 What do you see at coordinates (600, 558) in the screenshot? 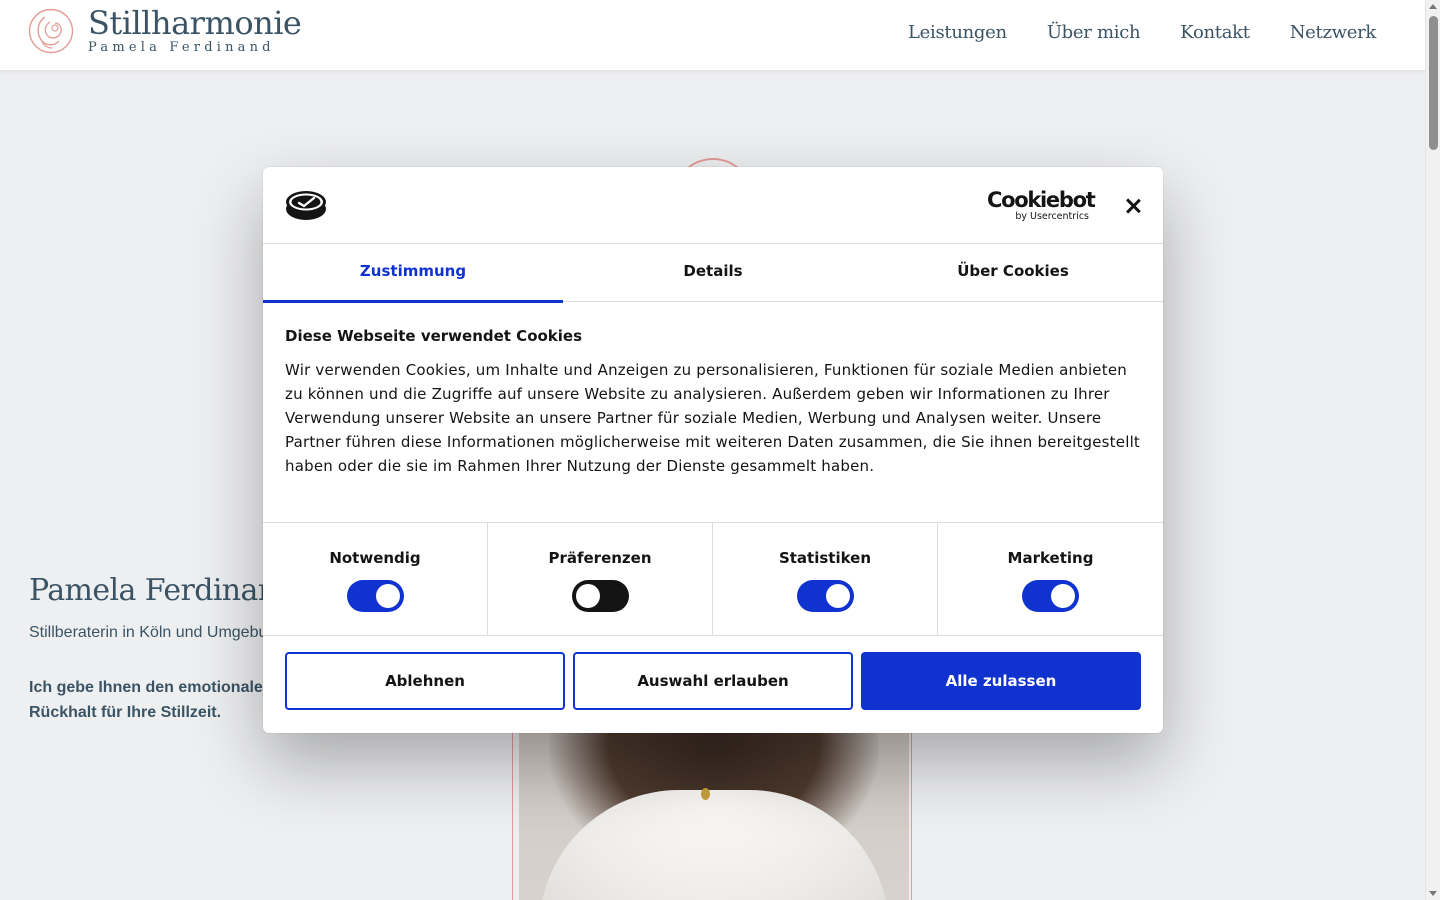
I see `category-label: Präferenzen` at bounding box center [600, 558].